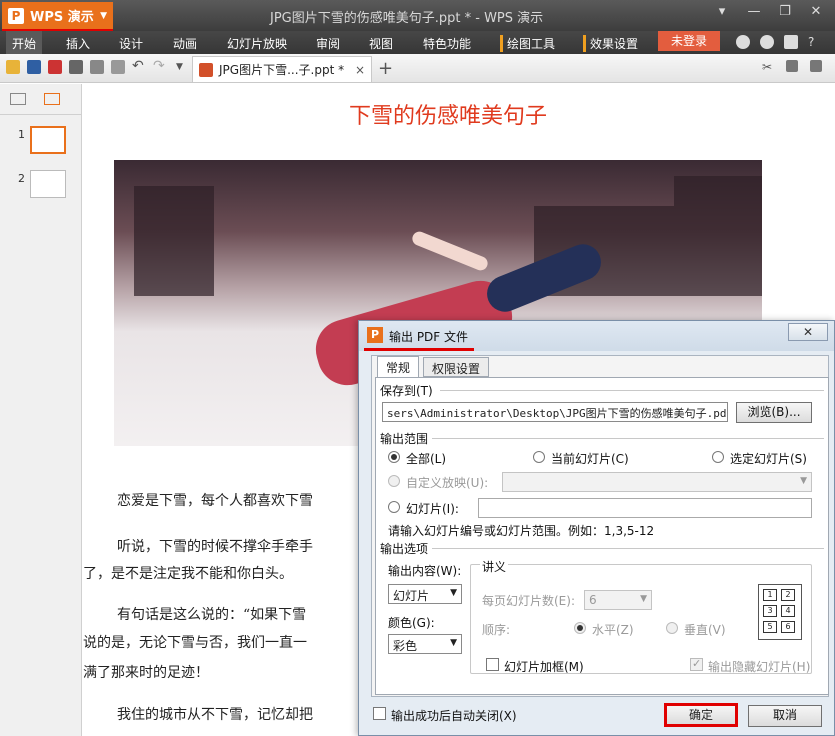 This screenshot has width=835, height=736. I want to click on redo-icon: ↷, so click(160, 66).